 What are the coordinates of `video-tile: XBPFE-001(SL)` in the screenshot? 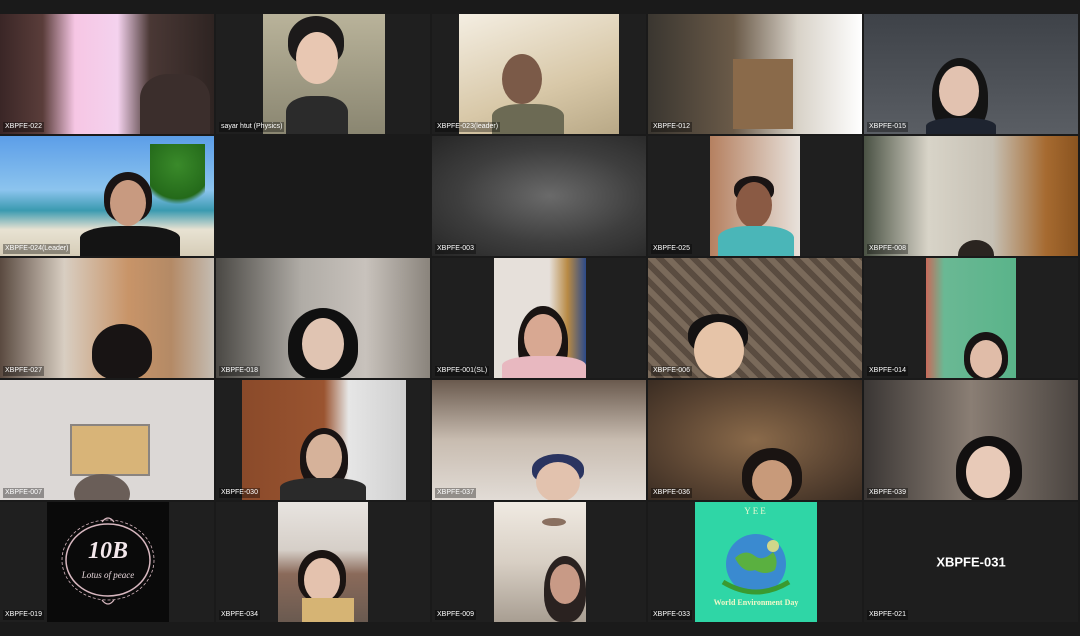 It's located at (539, 318).